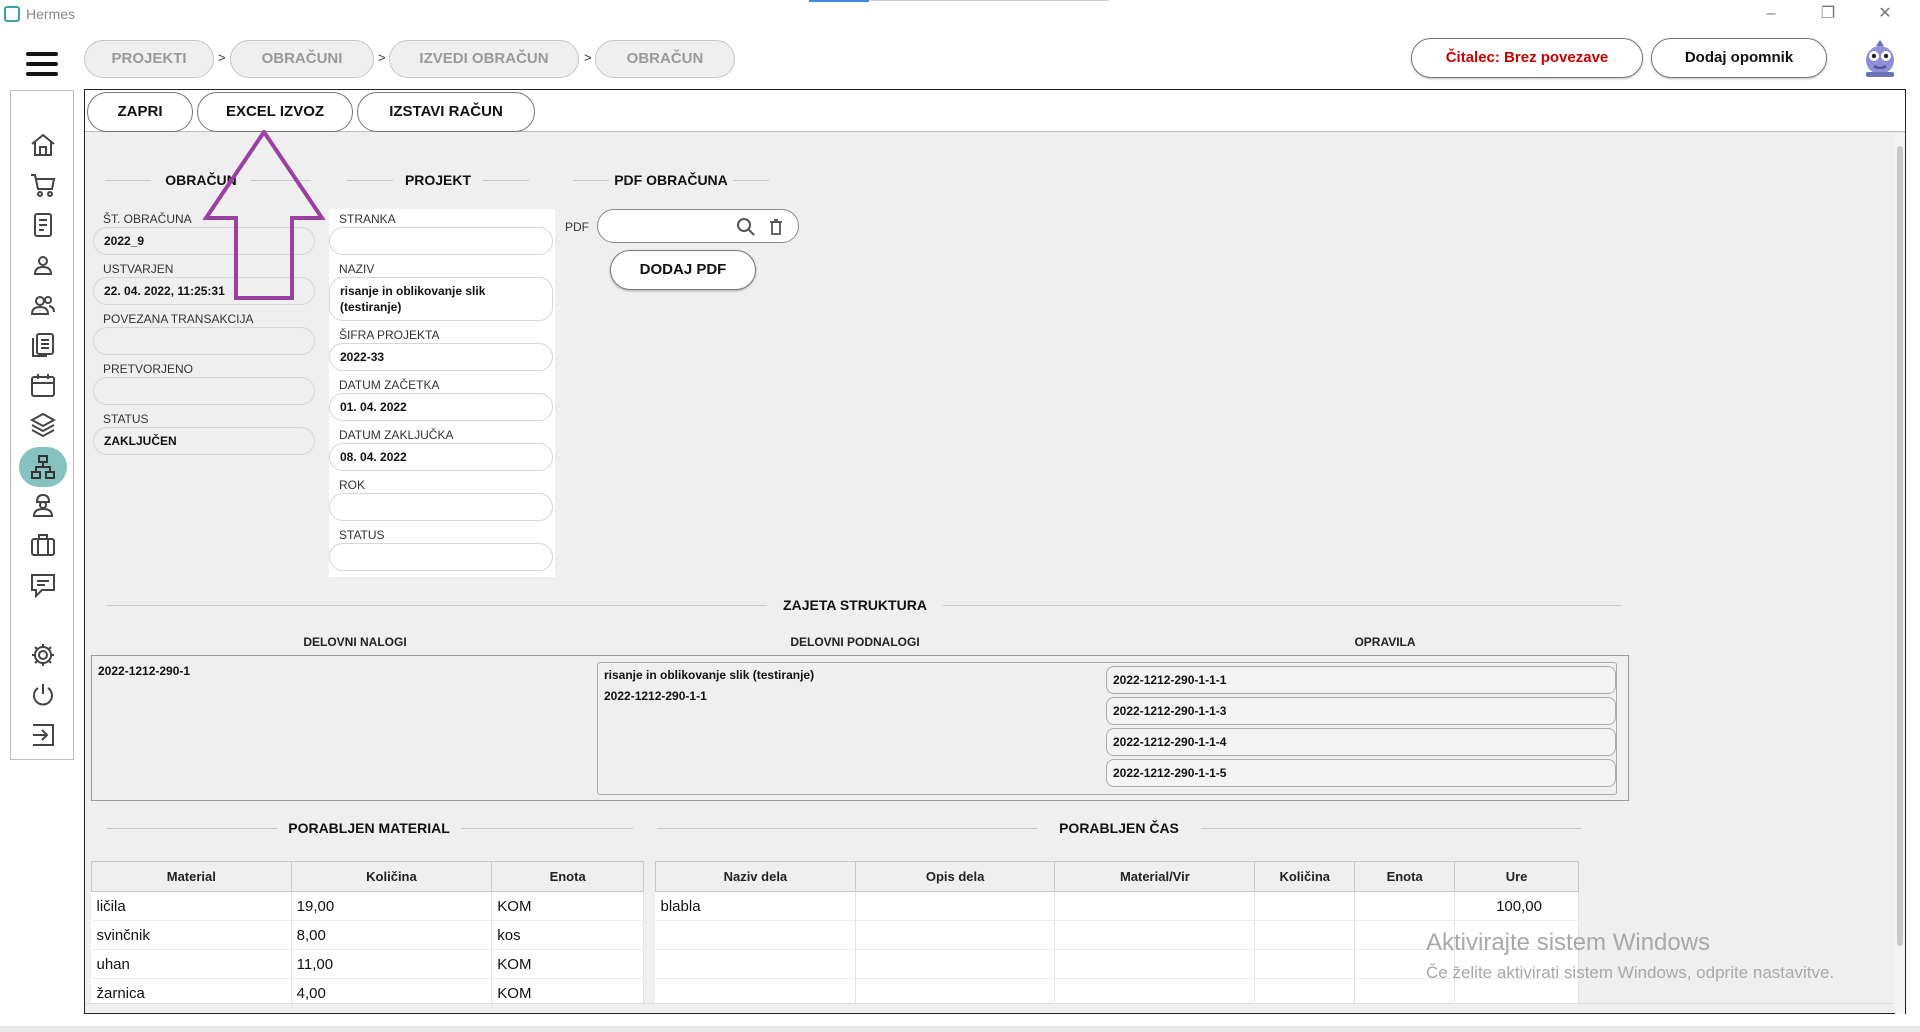 The image size is (1920, 1032). Describe the element at coordinates (43, 385) in the screenshot. I see `calendar-icon` at that location.